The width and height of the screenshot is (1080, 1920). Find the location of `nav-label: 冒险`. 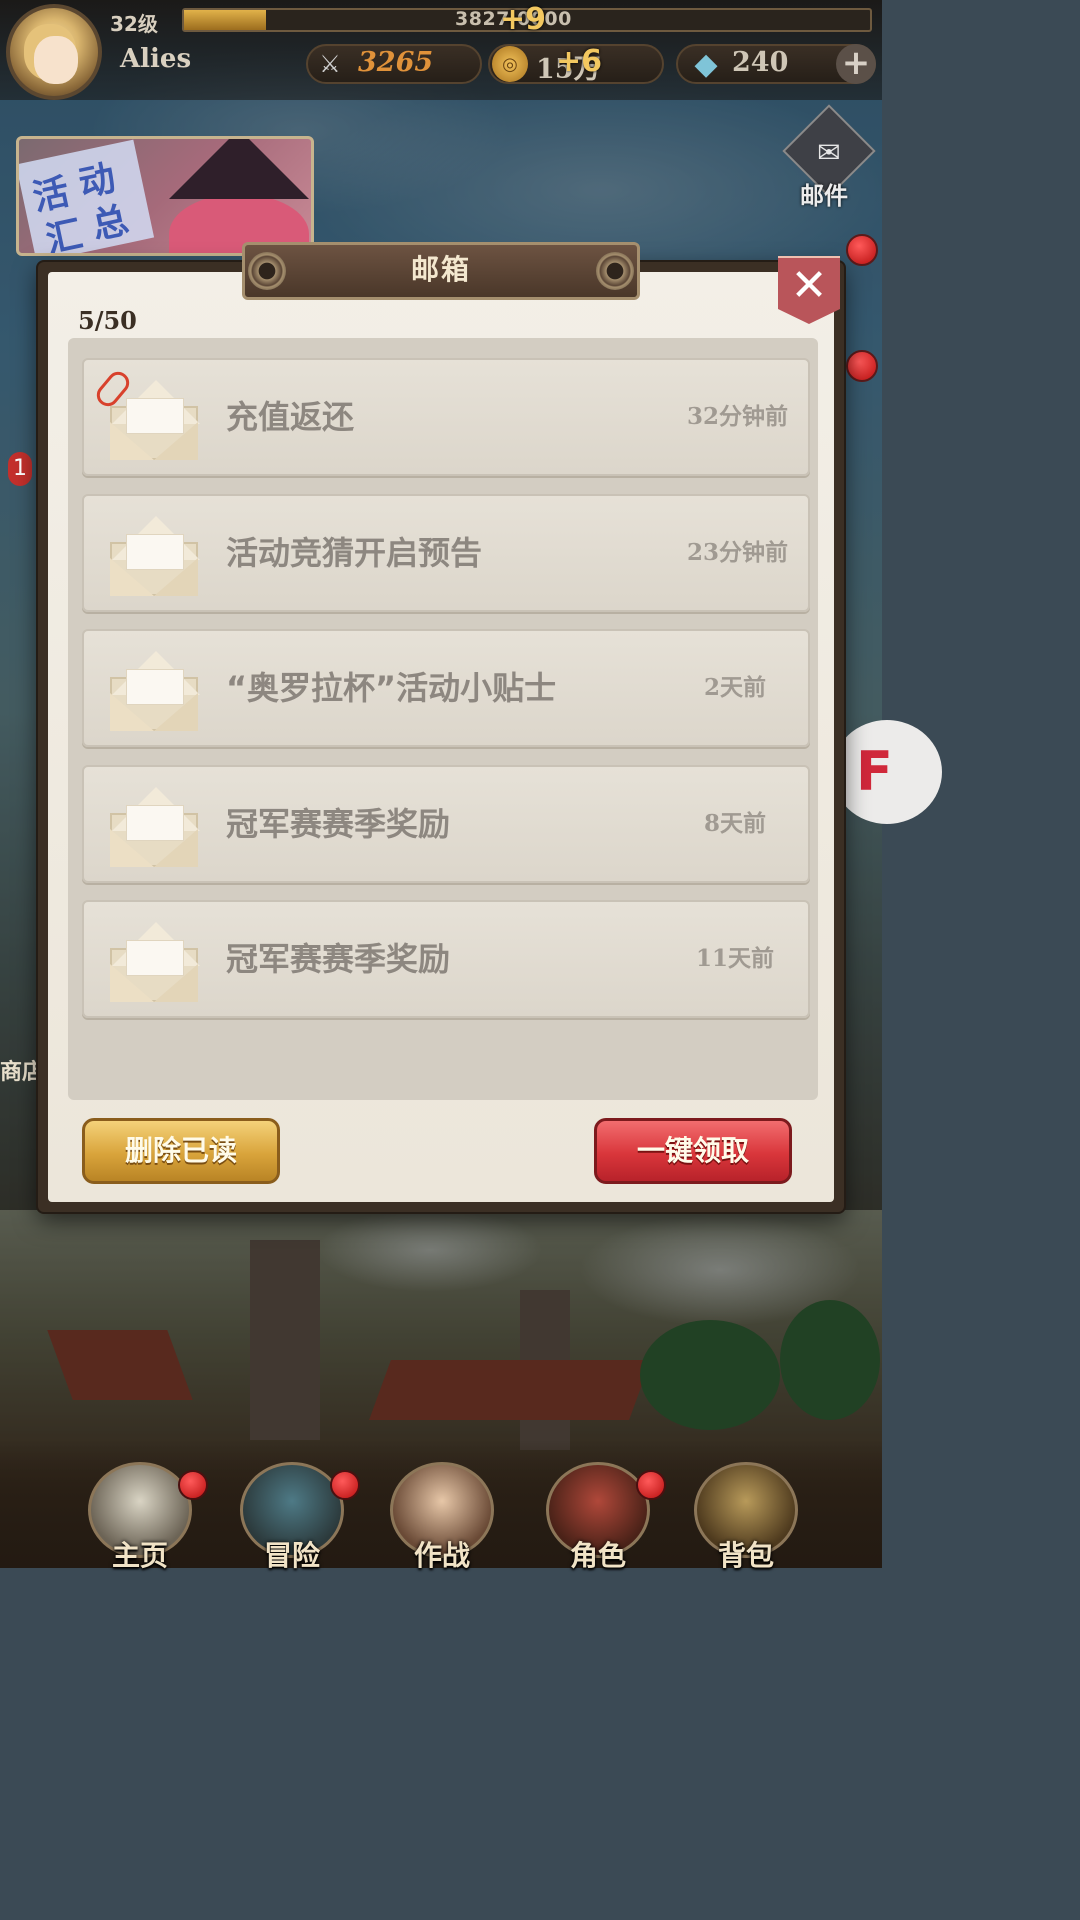

nav-label: 冒险 is located at coordinates (291, 1555).